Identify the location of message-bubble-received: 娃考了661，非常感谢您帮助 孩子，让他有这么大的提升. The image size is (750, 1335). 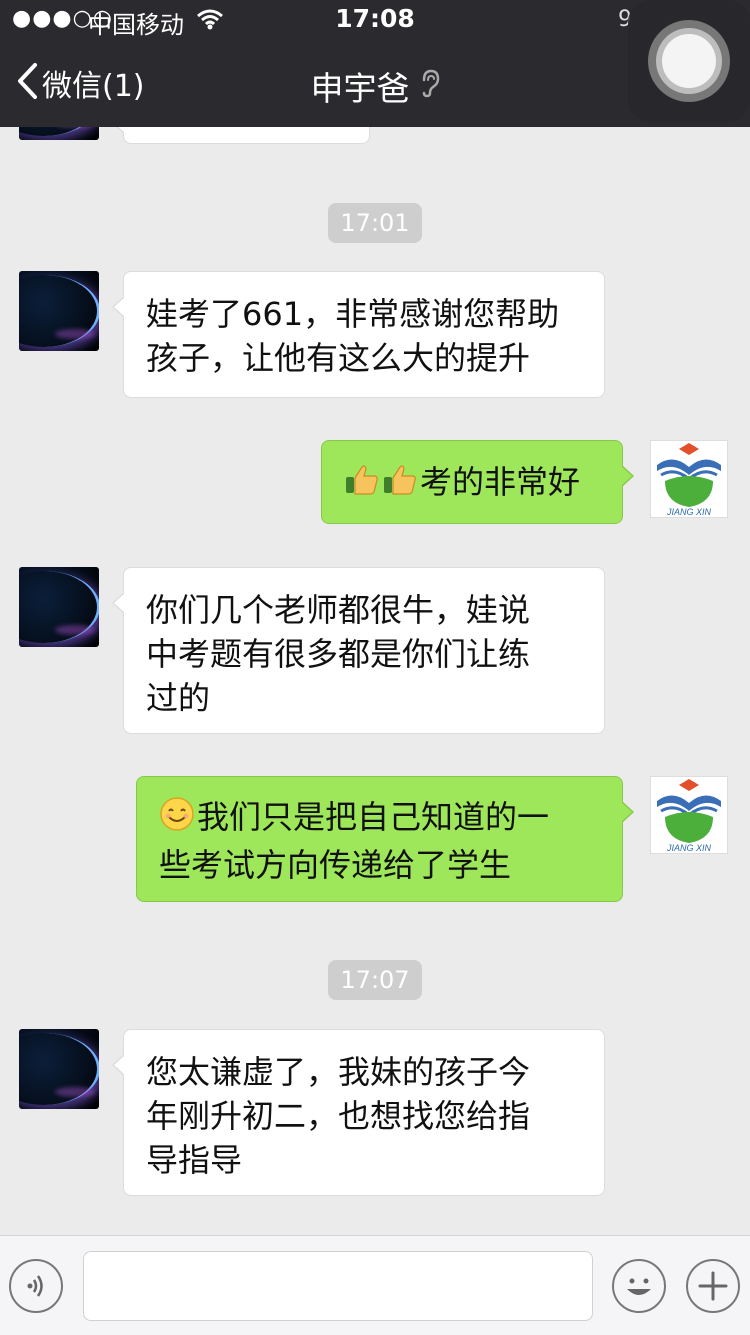
(358, 334).